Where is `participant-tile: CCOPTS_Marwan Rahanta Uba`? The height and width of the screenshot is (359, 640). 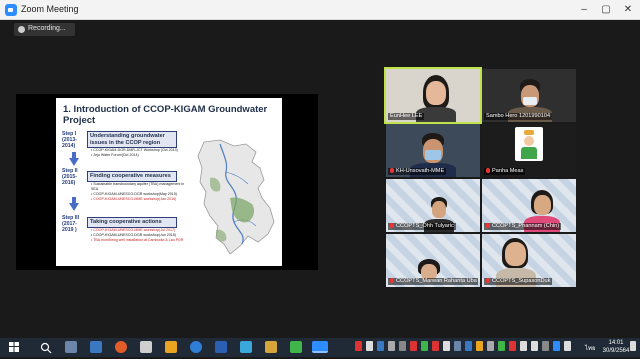 participant-tile: CCOPTS_Marwan Rahanta Uba is located at coordinates (433, 260).